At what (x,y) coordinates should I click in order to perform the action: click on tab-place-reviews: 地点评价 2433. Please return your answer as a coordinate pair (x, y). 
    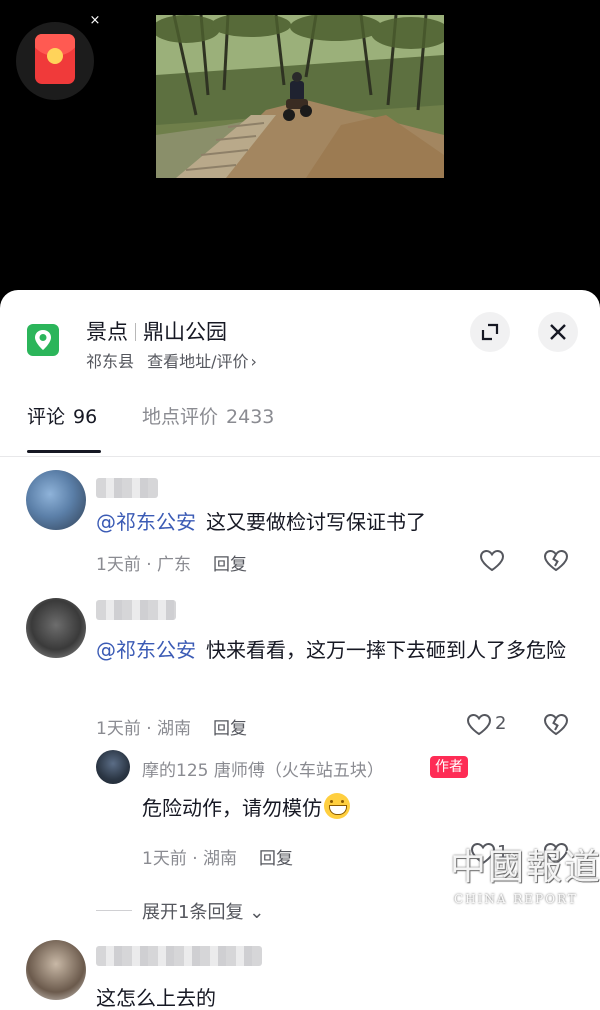
    Looking at the image, I should click on (208, 415).